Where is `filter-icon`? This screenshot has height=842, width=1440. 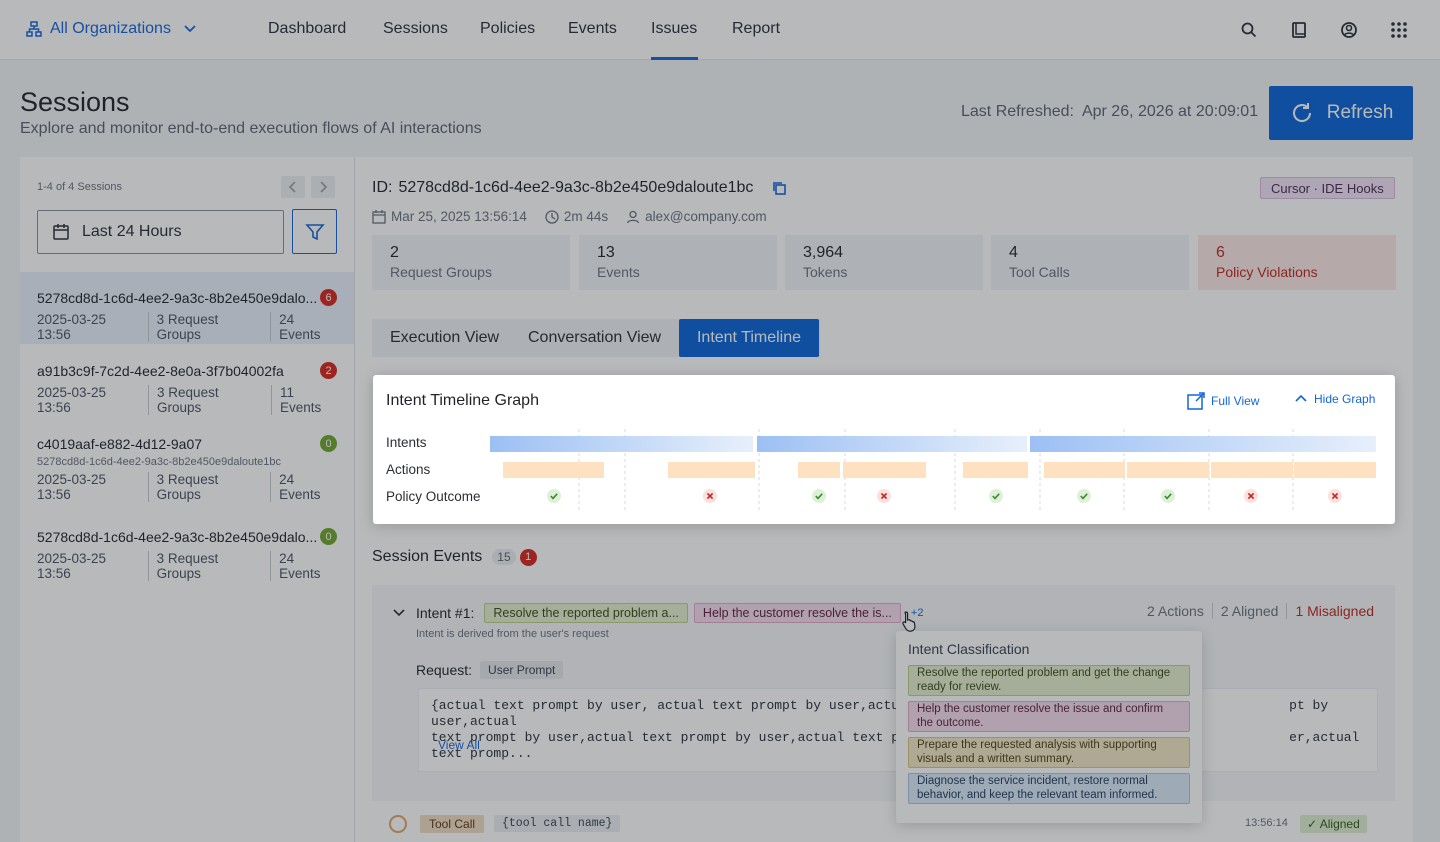
filter-icon is located at coordinates (314, 231).